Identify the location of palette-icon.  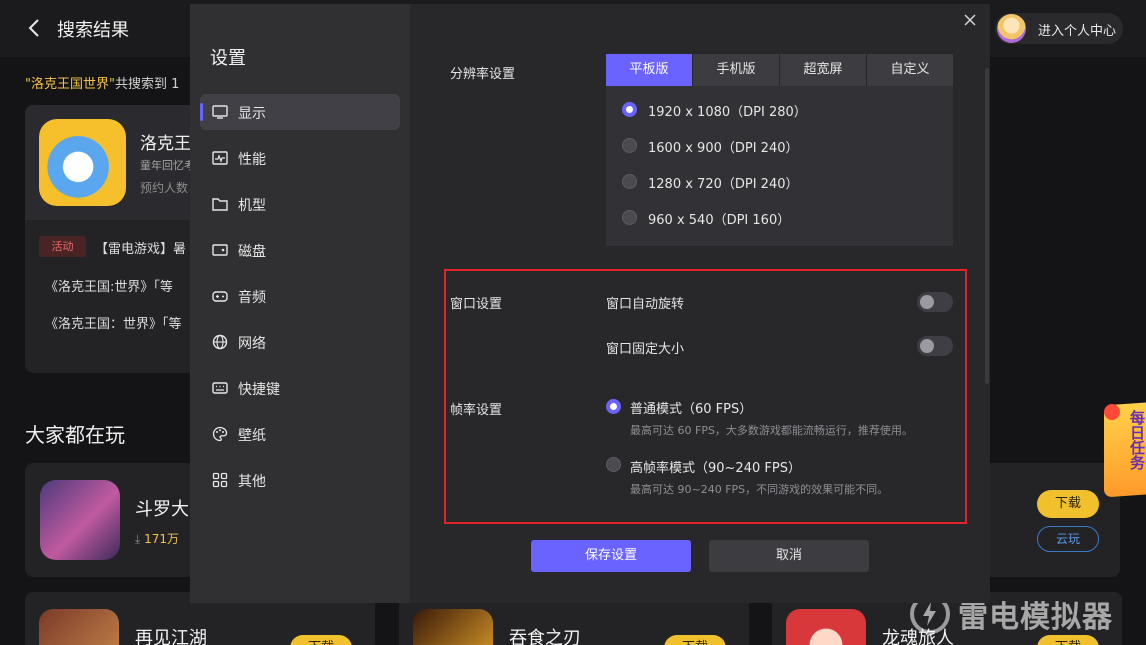
(220, 434).